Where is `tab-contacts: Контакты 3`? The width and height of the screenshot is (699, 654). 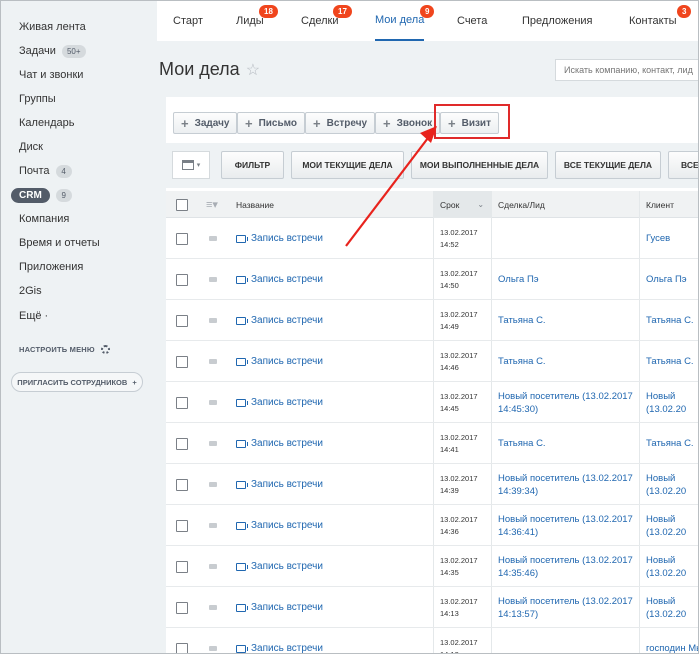 tab-contacts: Контакты 3 is located at coordinates (660, 21).